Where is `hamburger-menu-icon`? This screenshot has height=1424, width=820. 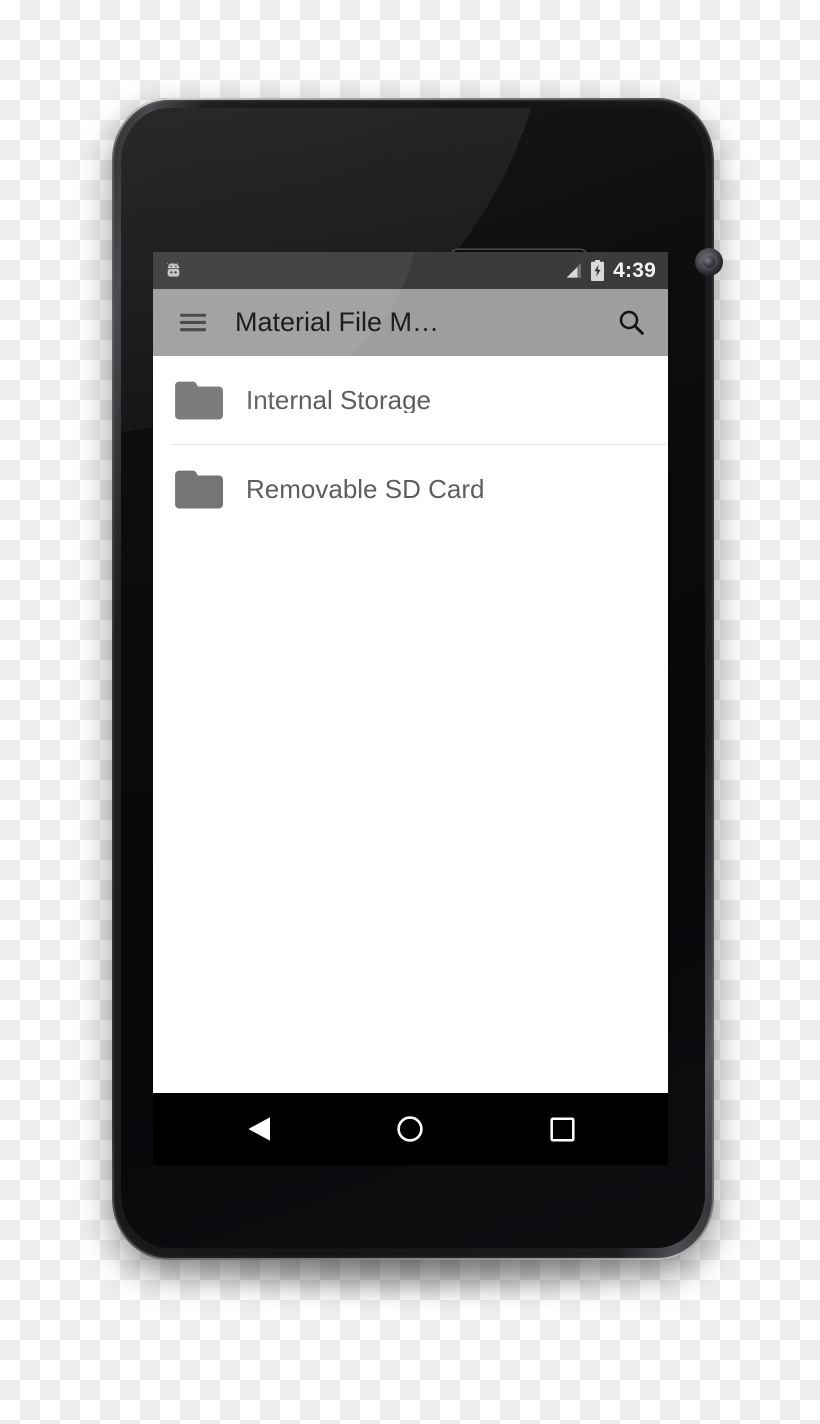 hamburger-menu-icon is located at coordinates (193, 322).